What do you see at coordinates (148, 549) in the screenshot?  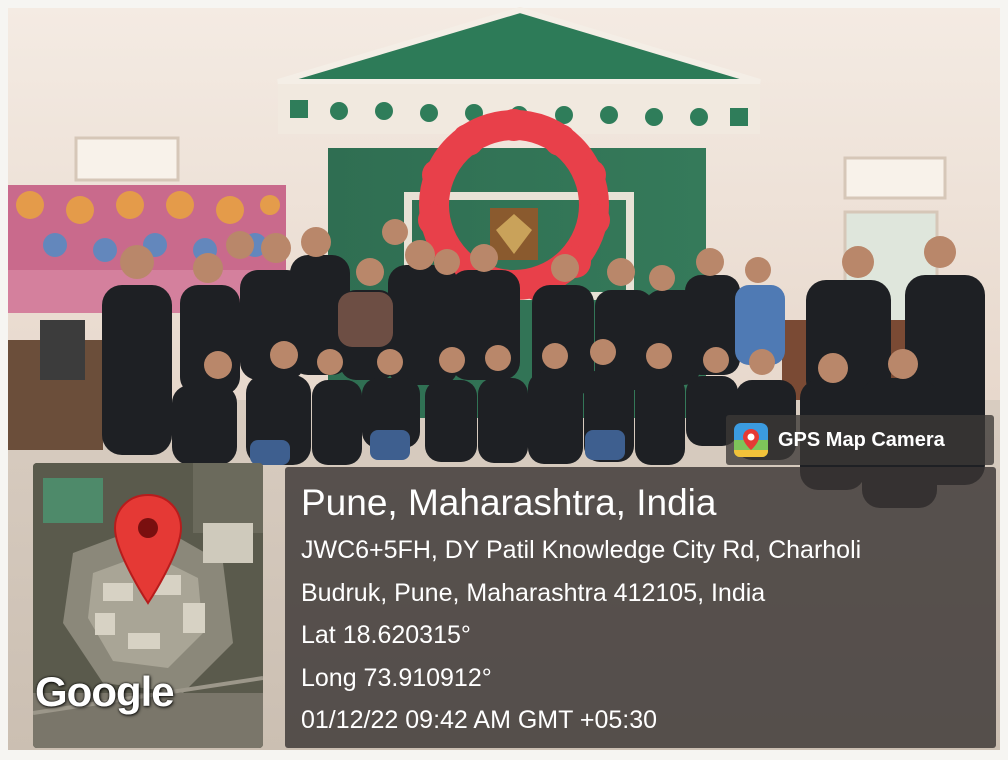 I see `map-pin-icon` at bounding box center [148, 549].